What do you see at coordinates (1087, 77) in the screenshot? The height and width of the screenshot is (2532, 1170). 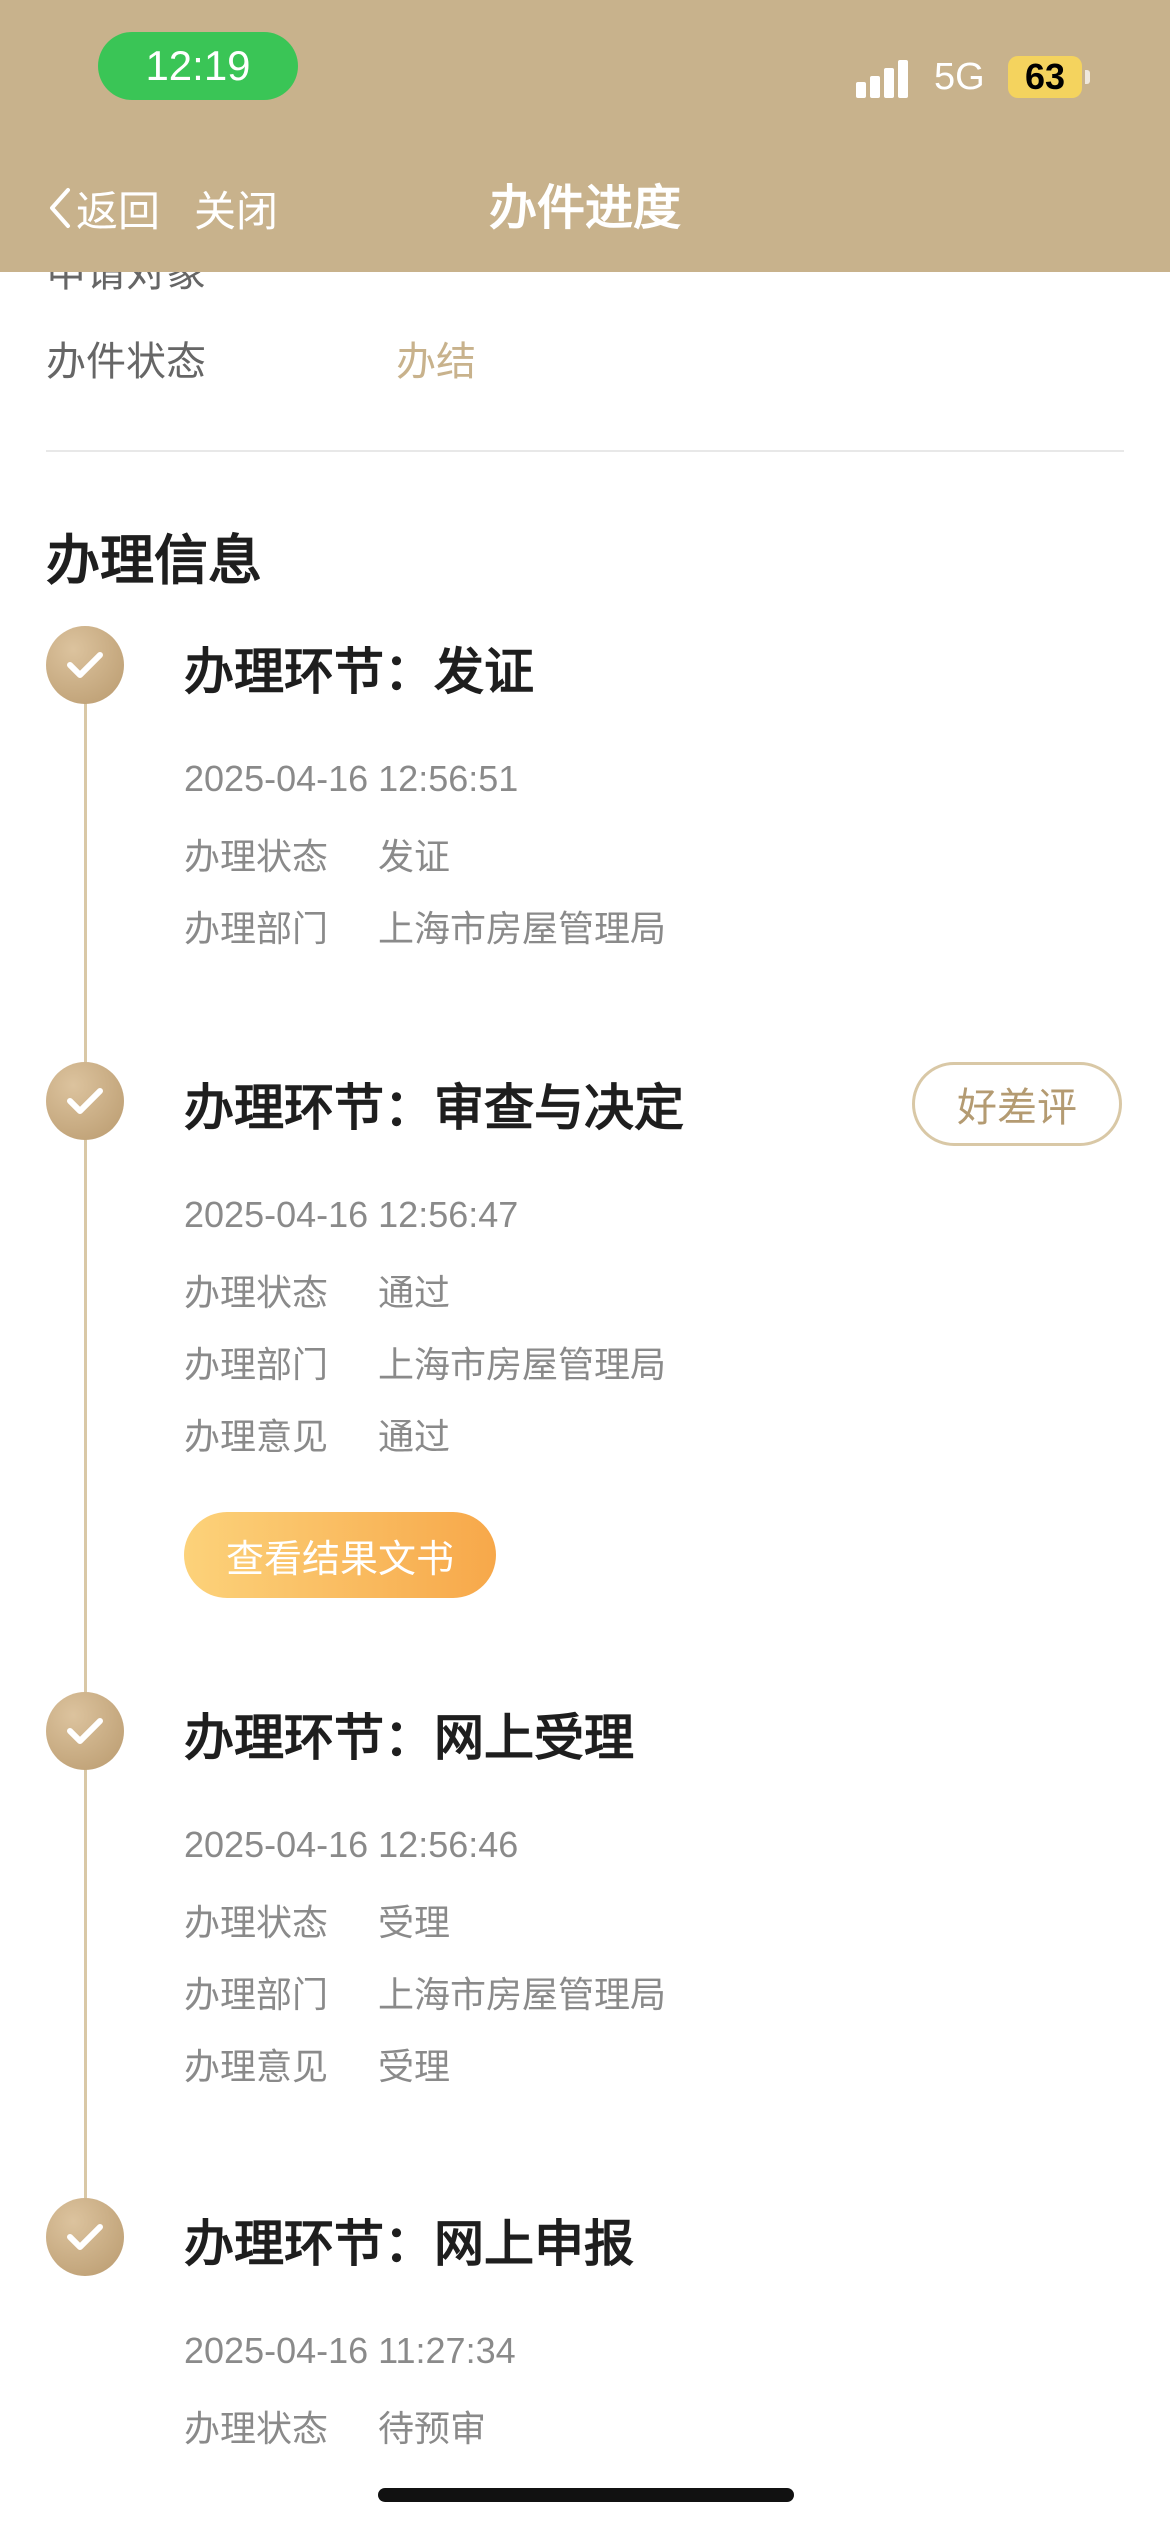 I see `battery-tip` at bounding box center [1087, 77].